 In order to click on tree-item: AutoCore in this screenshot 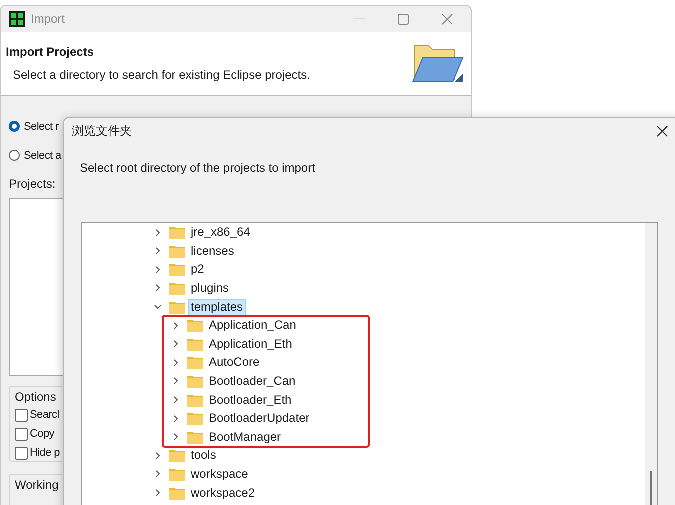, I will do `click(234, 363)`.